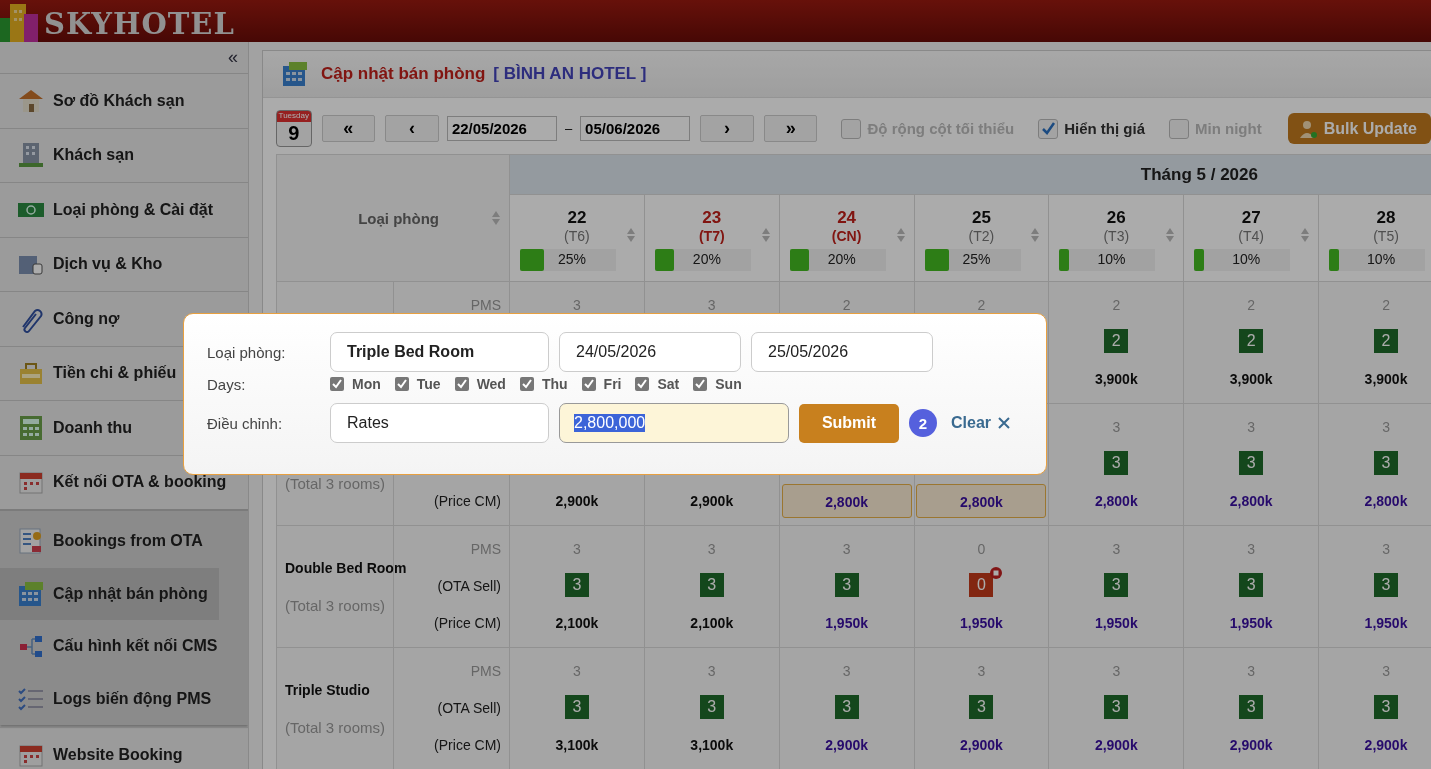 The height and width of the screenshot is (769, 1431). What do you see at coordinates (412, 128) in the screenshot?
I see `previous-button: ‹` at bounding box center [412, 128].